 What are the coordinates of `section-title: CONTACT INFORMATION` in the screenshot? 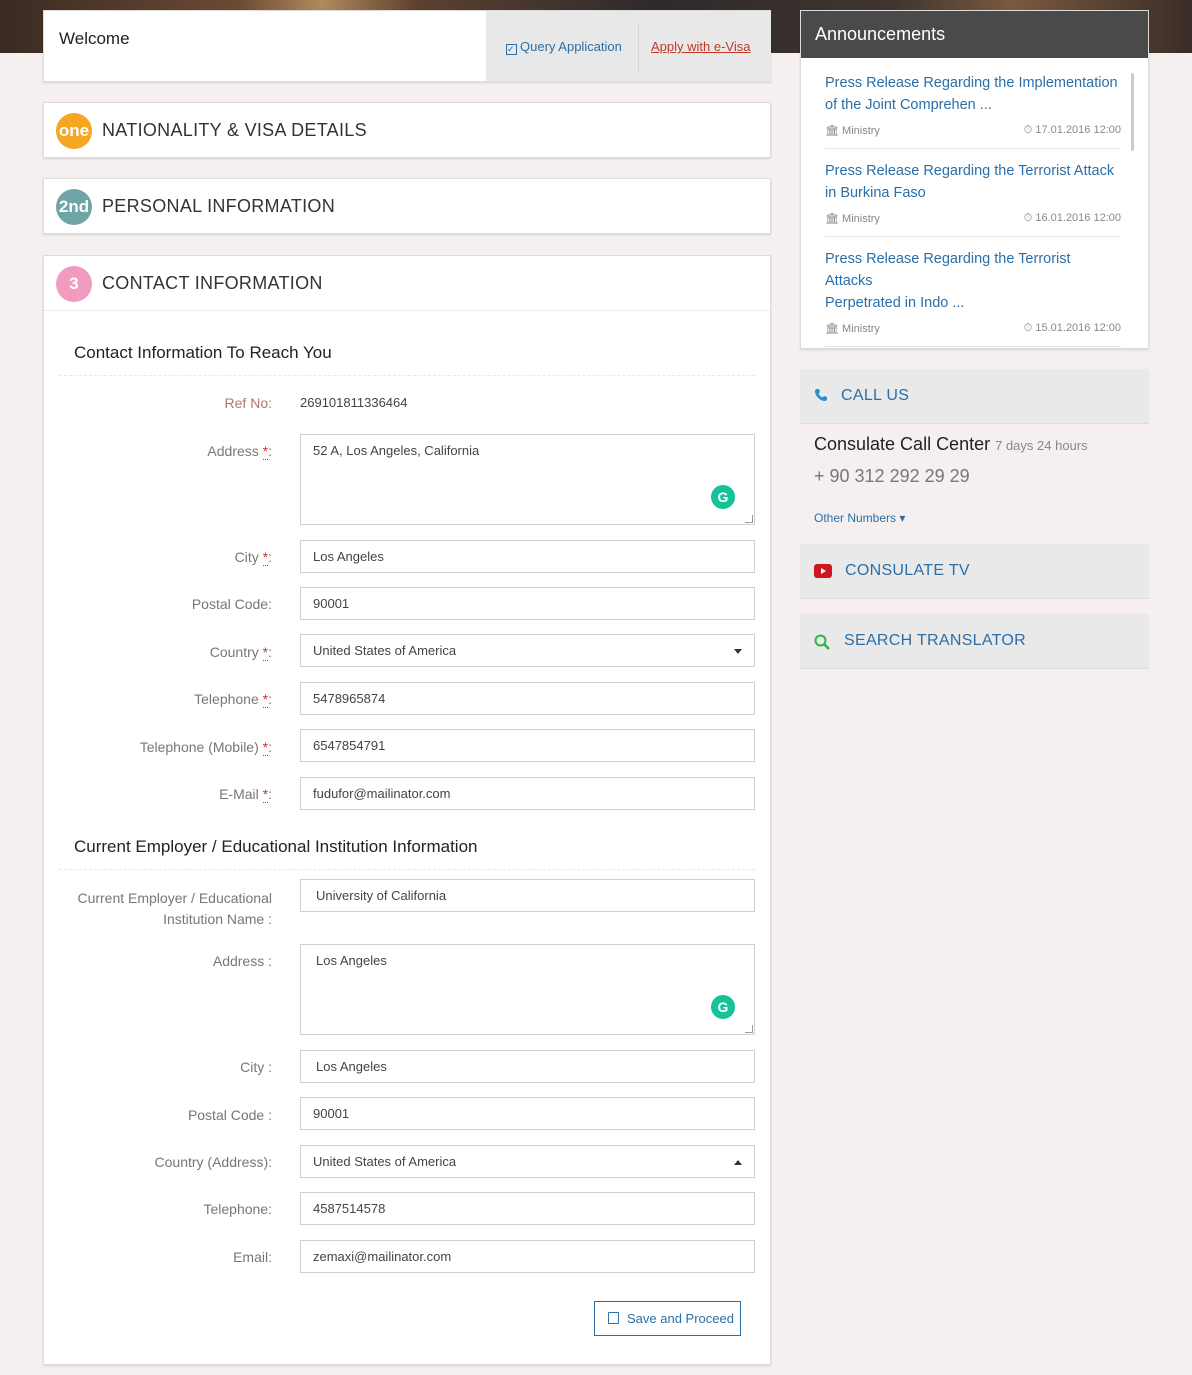 It's located at (212, 283).